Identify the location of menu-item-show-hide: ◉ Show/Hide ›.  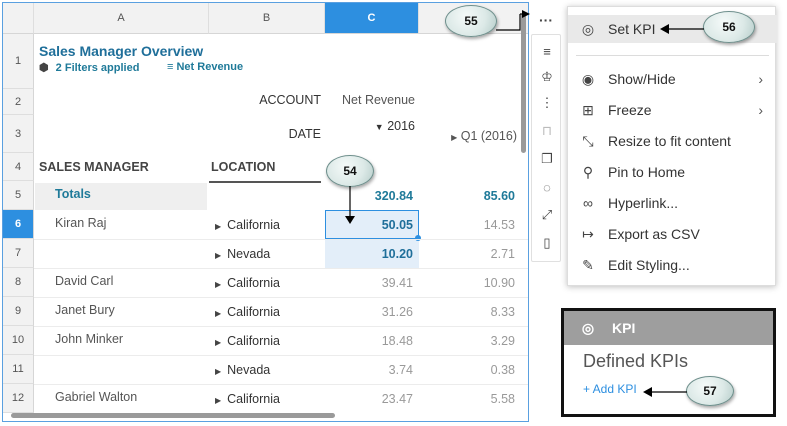
(672, 79).